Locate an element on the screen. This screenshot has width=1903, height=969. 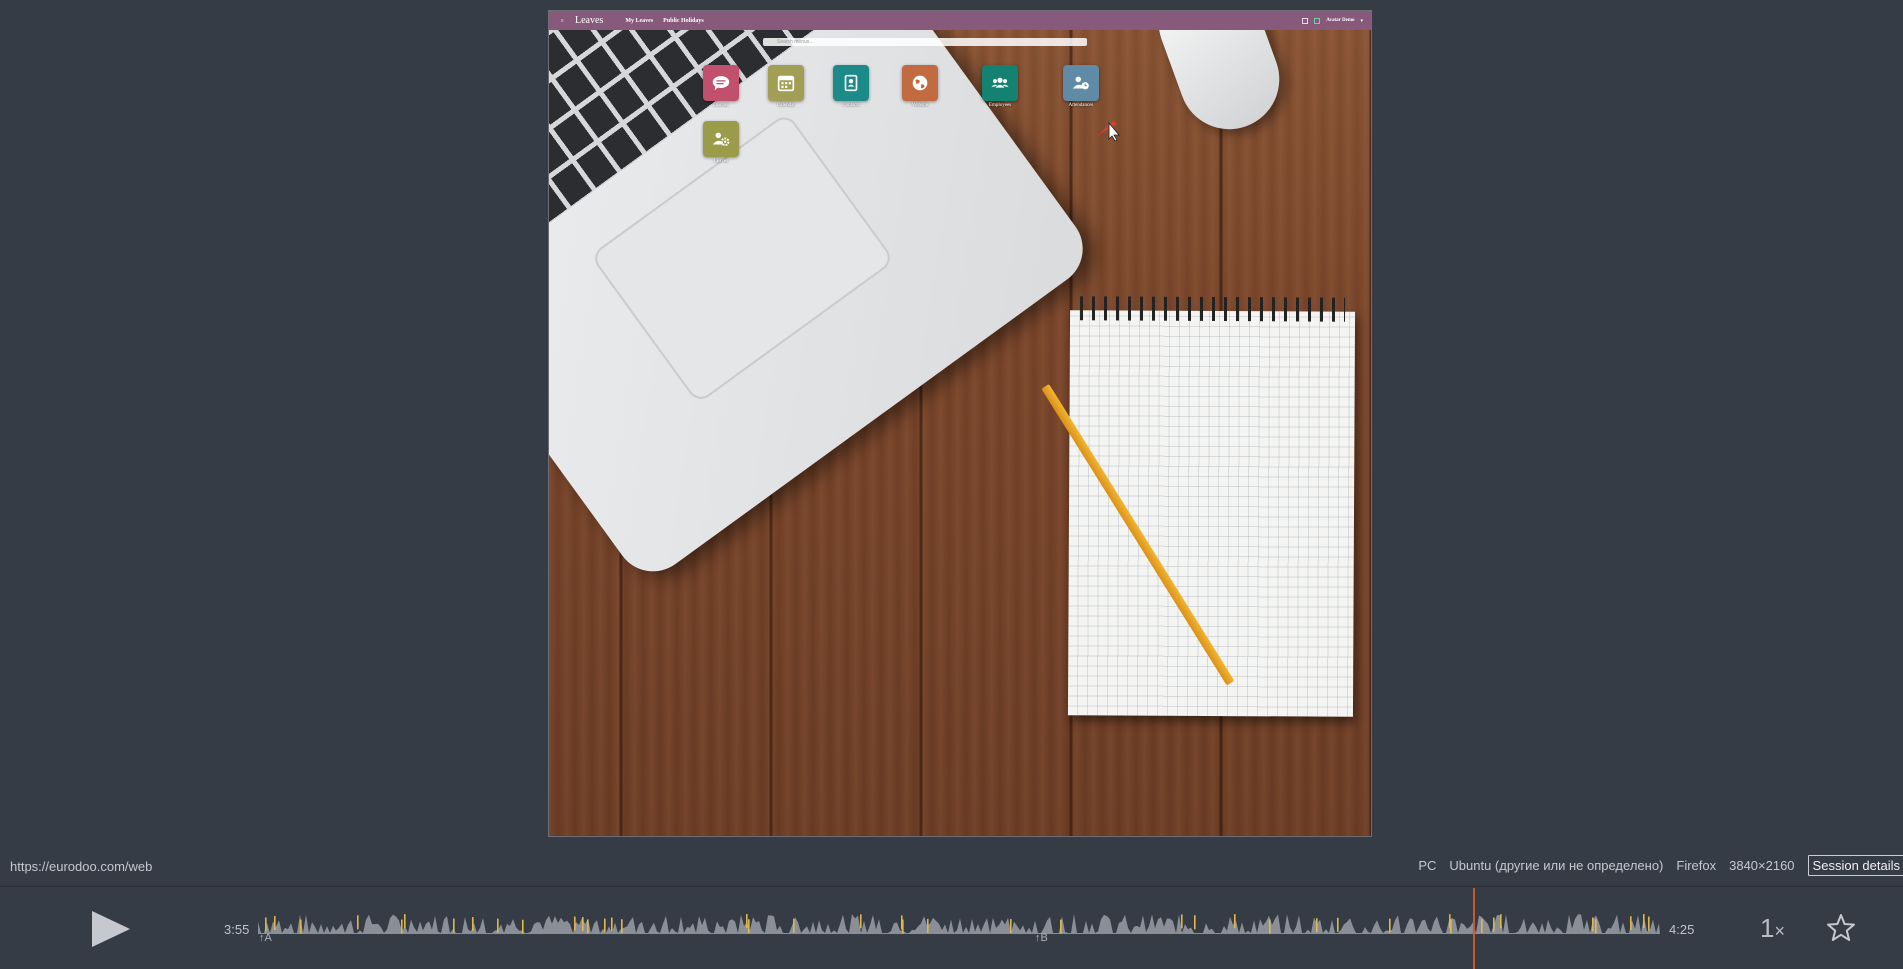
app-website: Website is located at coordinates (920, 89).